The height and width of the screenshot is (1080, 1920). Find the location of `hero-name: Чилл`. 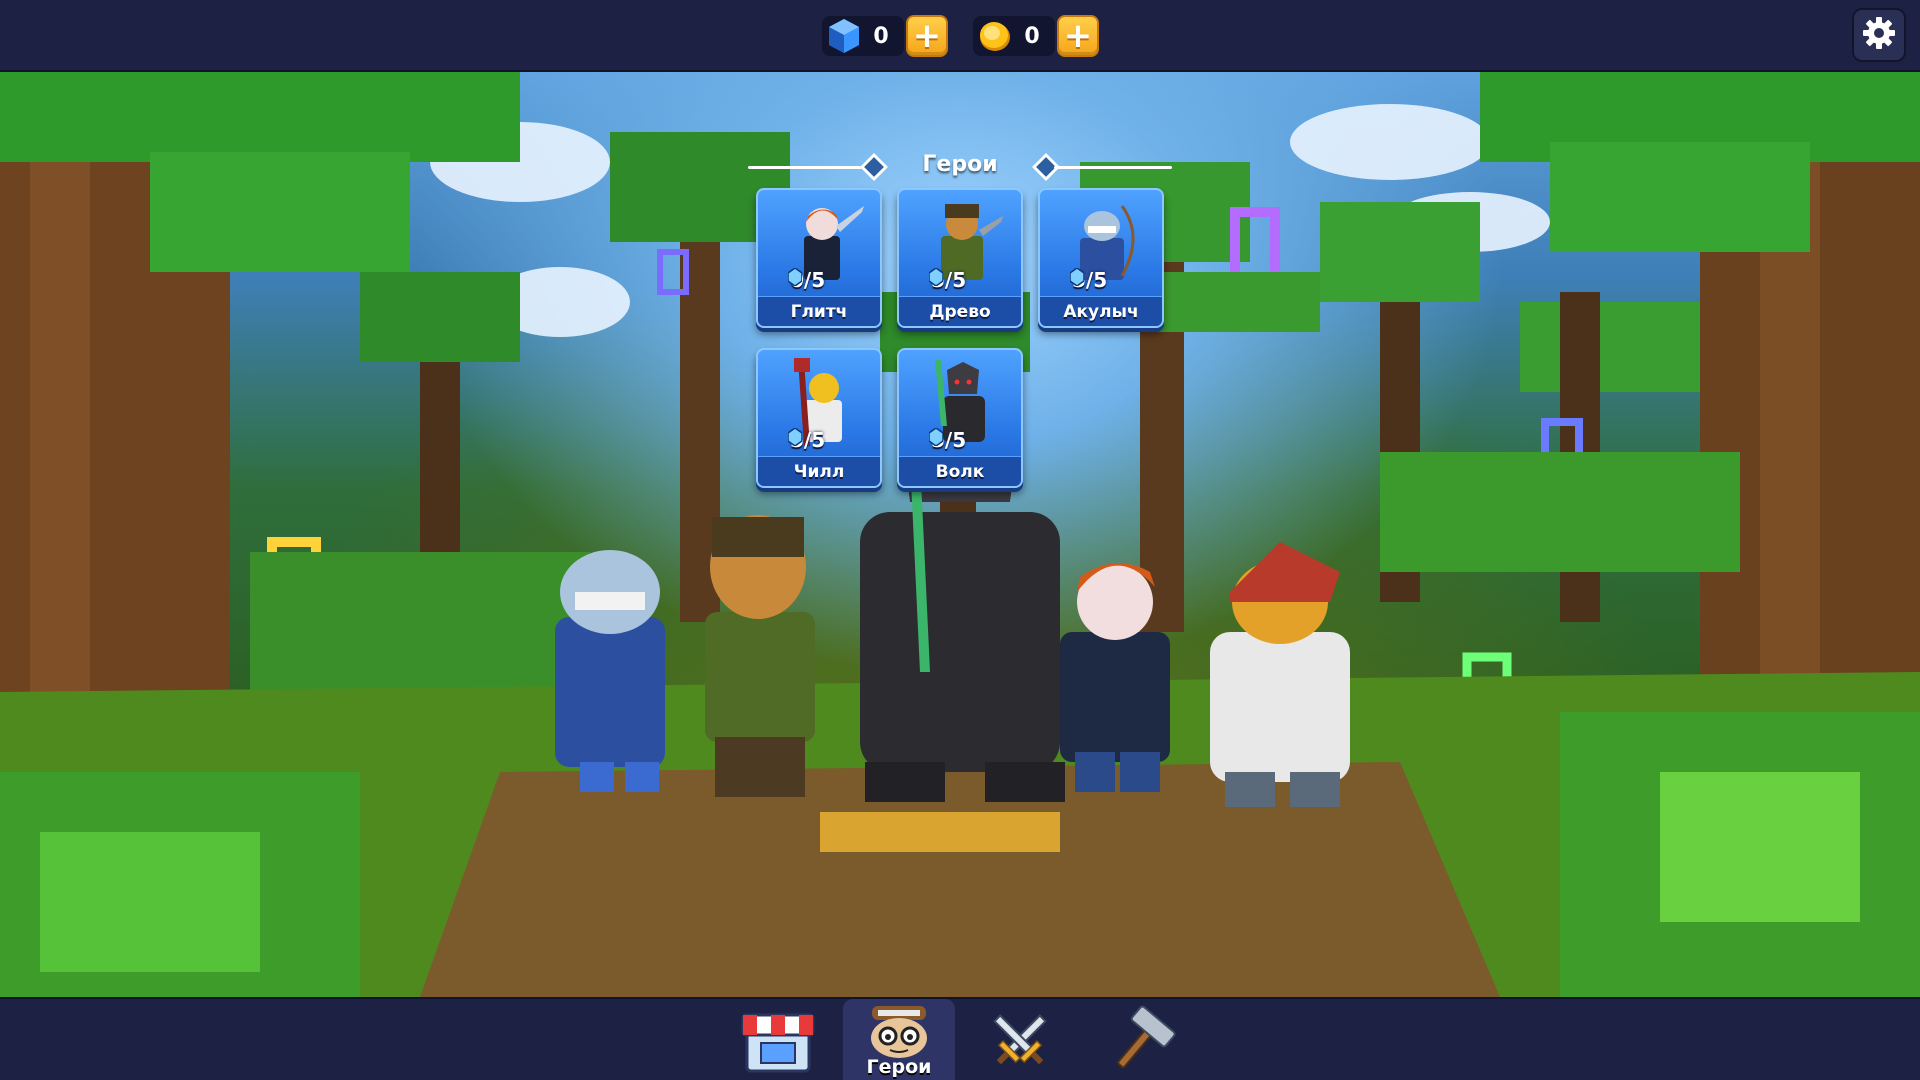

hero-name: Чилл is located at coordinates (819, 471).